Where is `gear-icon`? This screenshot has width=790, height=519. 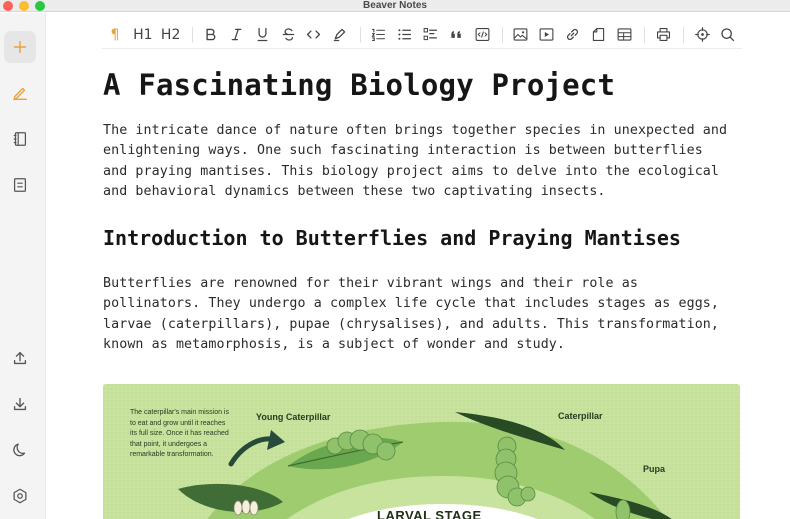
gear-icon is located at coordinates (20, 496).